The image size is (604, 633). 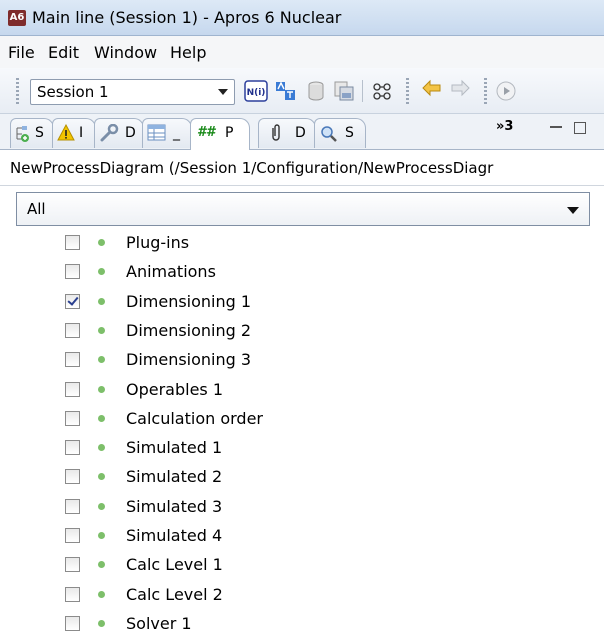 What do you see at coordinates (171, 271) in the screenshot?
I see `layer-label: Animations` at bounding box center [171, 271].